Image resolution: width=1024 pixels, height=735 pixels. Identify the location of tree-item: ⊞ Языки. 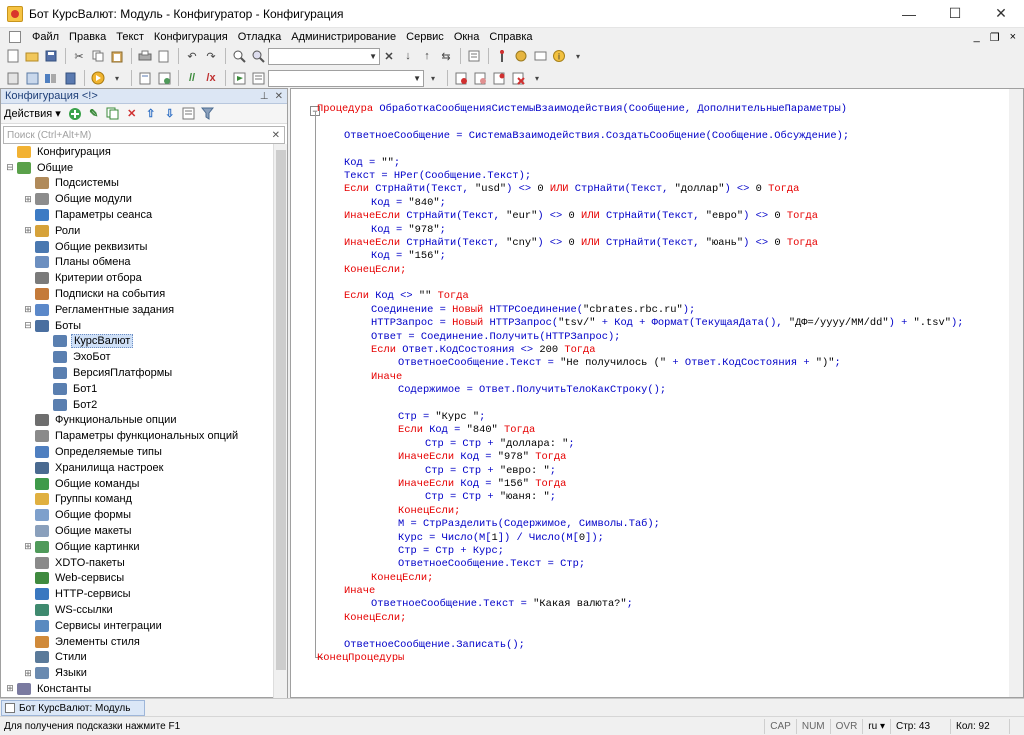
(137, 673).